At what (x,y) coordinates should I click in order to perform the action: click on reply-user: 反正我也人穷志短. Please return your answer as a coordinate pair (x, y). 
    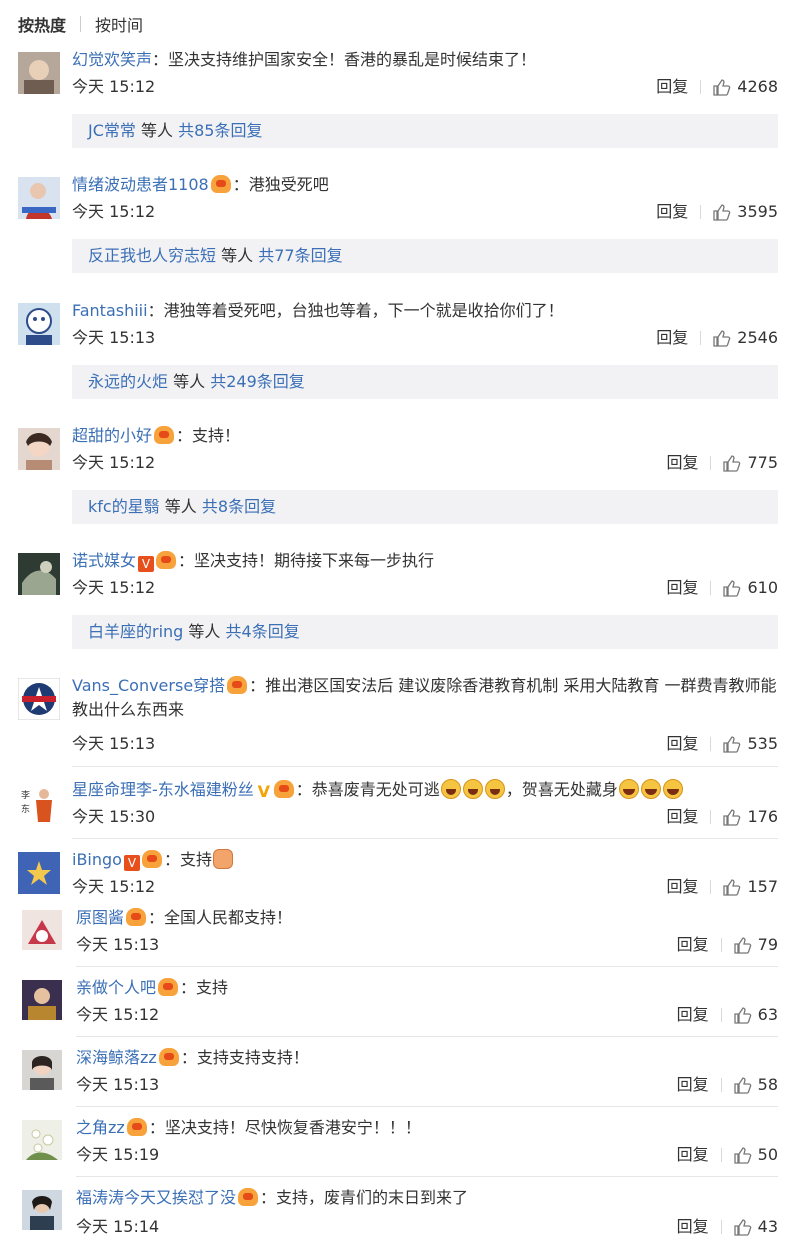
    Looking at the image, I should click on (152, 255).